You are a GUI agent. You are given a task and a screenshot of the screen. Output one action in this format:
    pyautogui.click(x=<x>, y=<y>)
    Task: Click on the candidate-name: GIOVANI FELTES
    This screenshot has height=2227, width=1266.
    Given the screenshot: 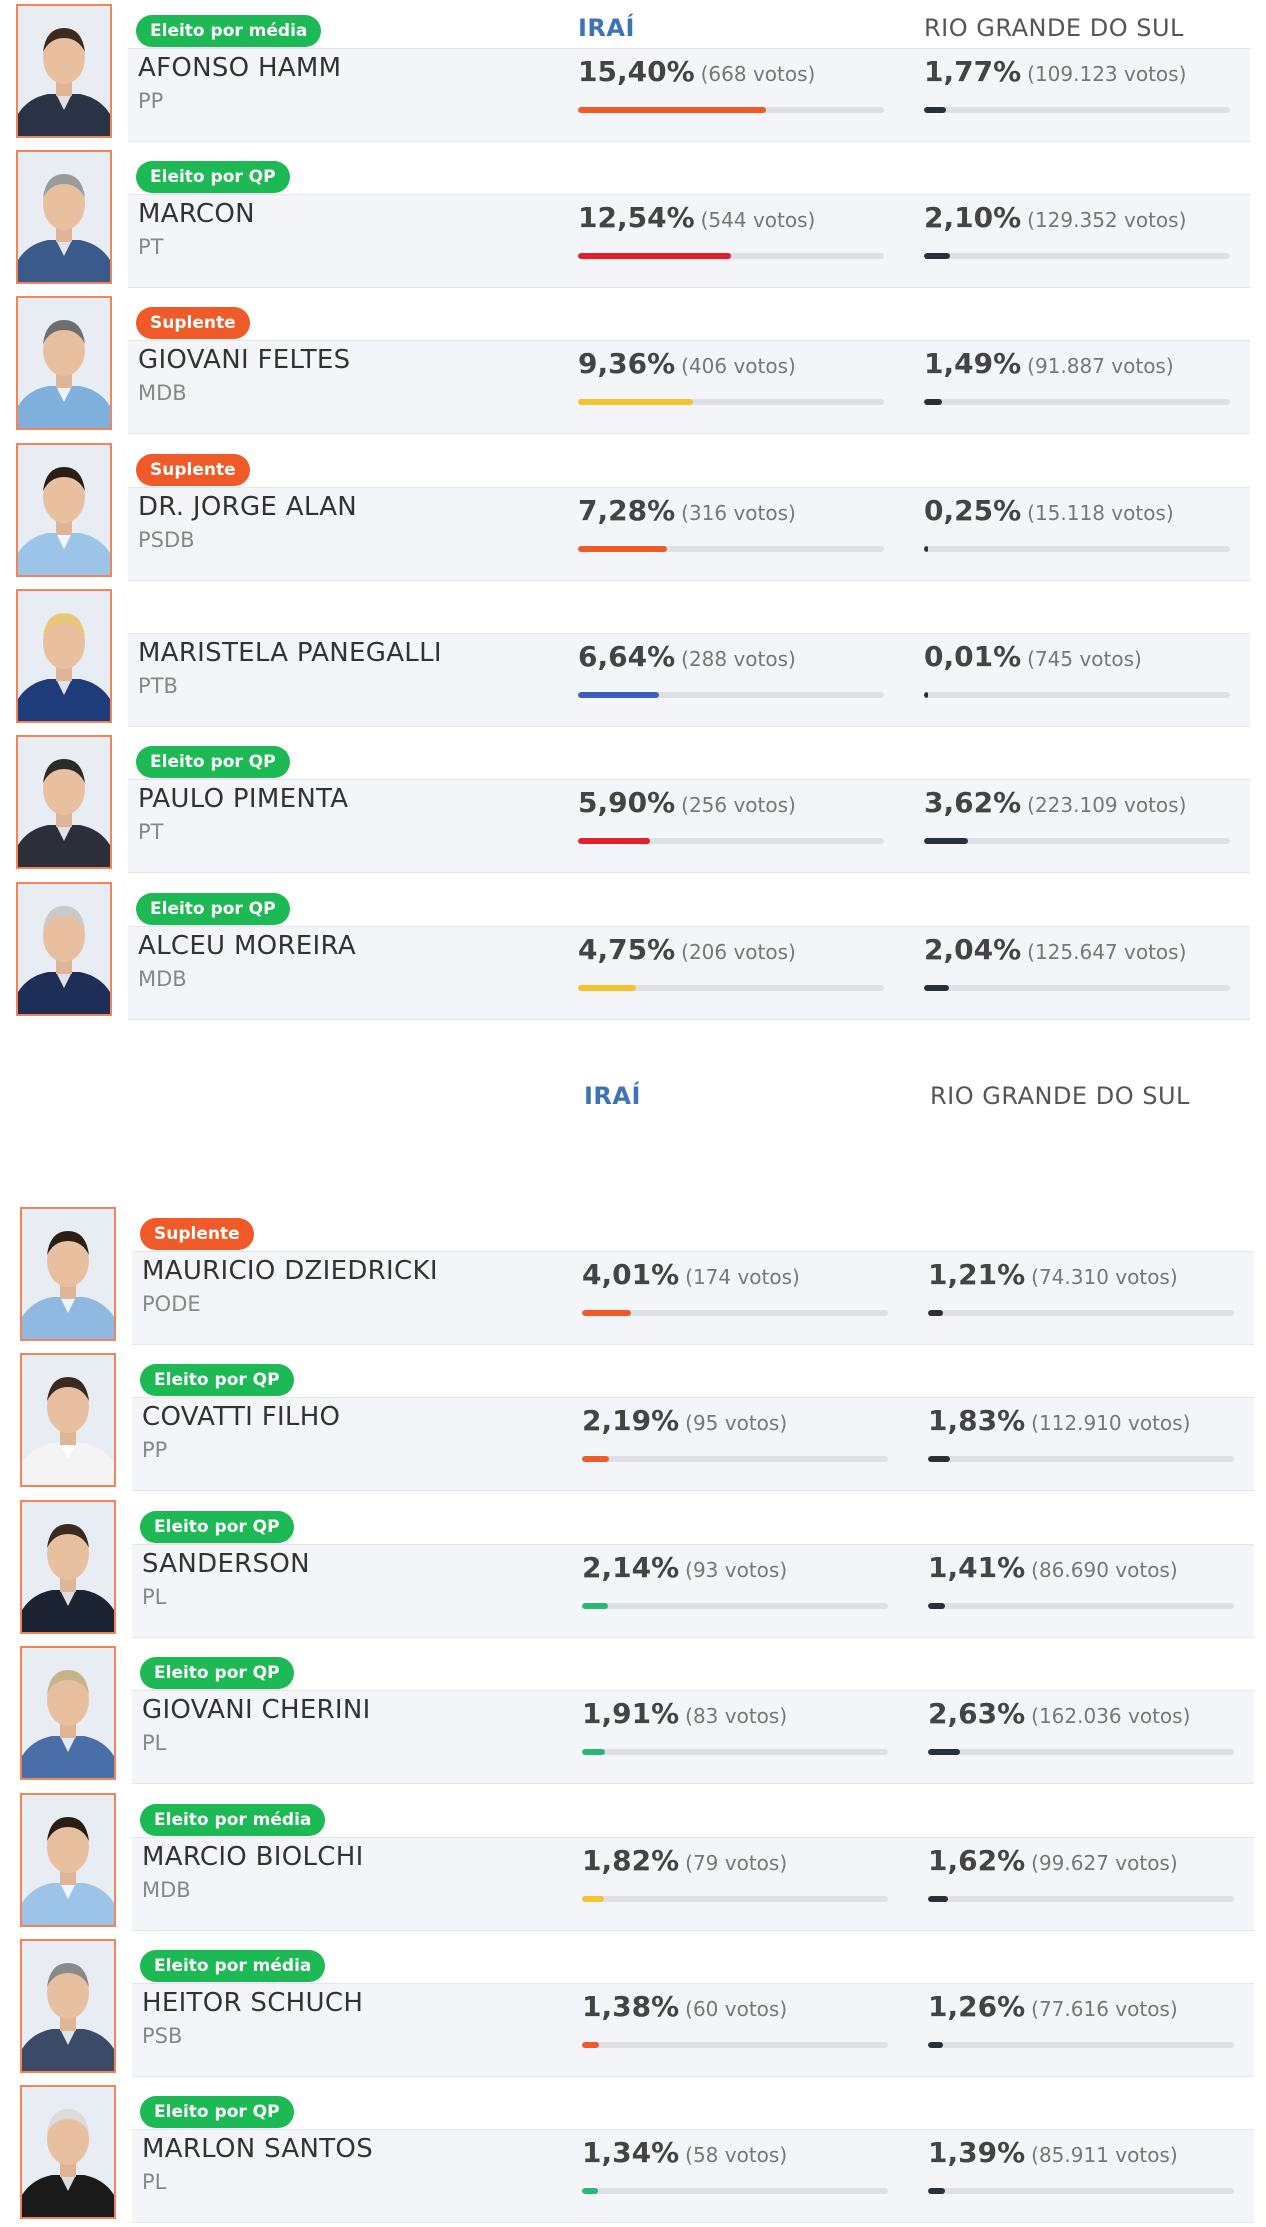 What is the action you would take?
    pyautogui.click(x=244, y=360)
    